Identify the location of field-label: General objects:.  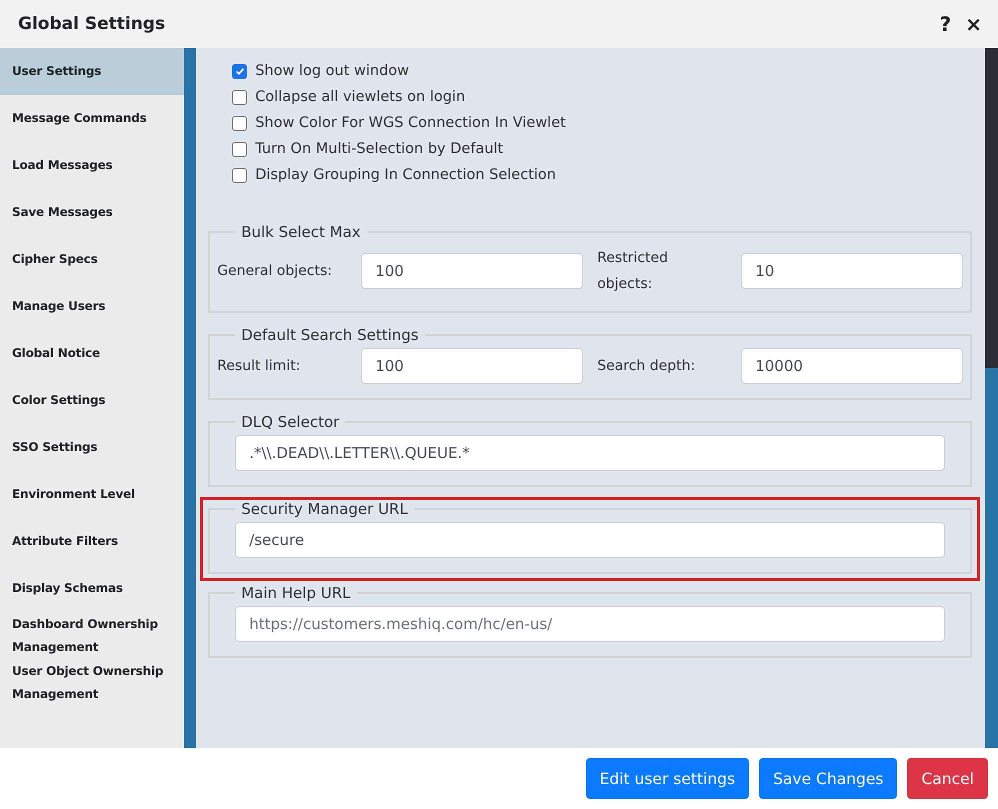
(275, 271).